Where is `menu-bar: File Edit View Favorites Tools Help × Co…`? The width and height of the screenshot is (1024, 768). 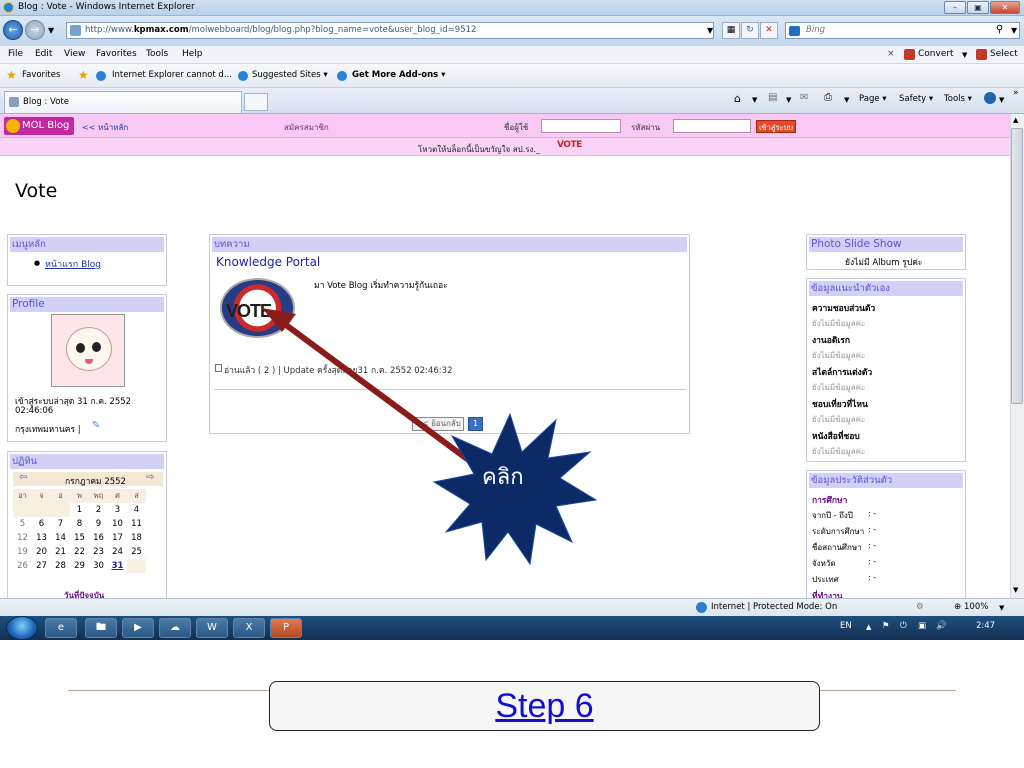
menu-bar: File Edit View Favorites Tools Help × Co… is located at coordinates (512, 55).